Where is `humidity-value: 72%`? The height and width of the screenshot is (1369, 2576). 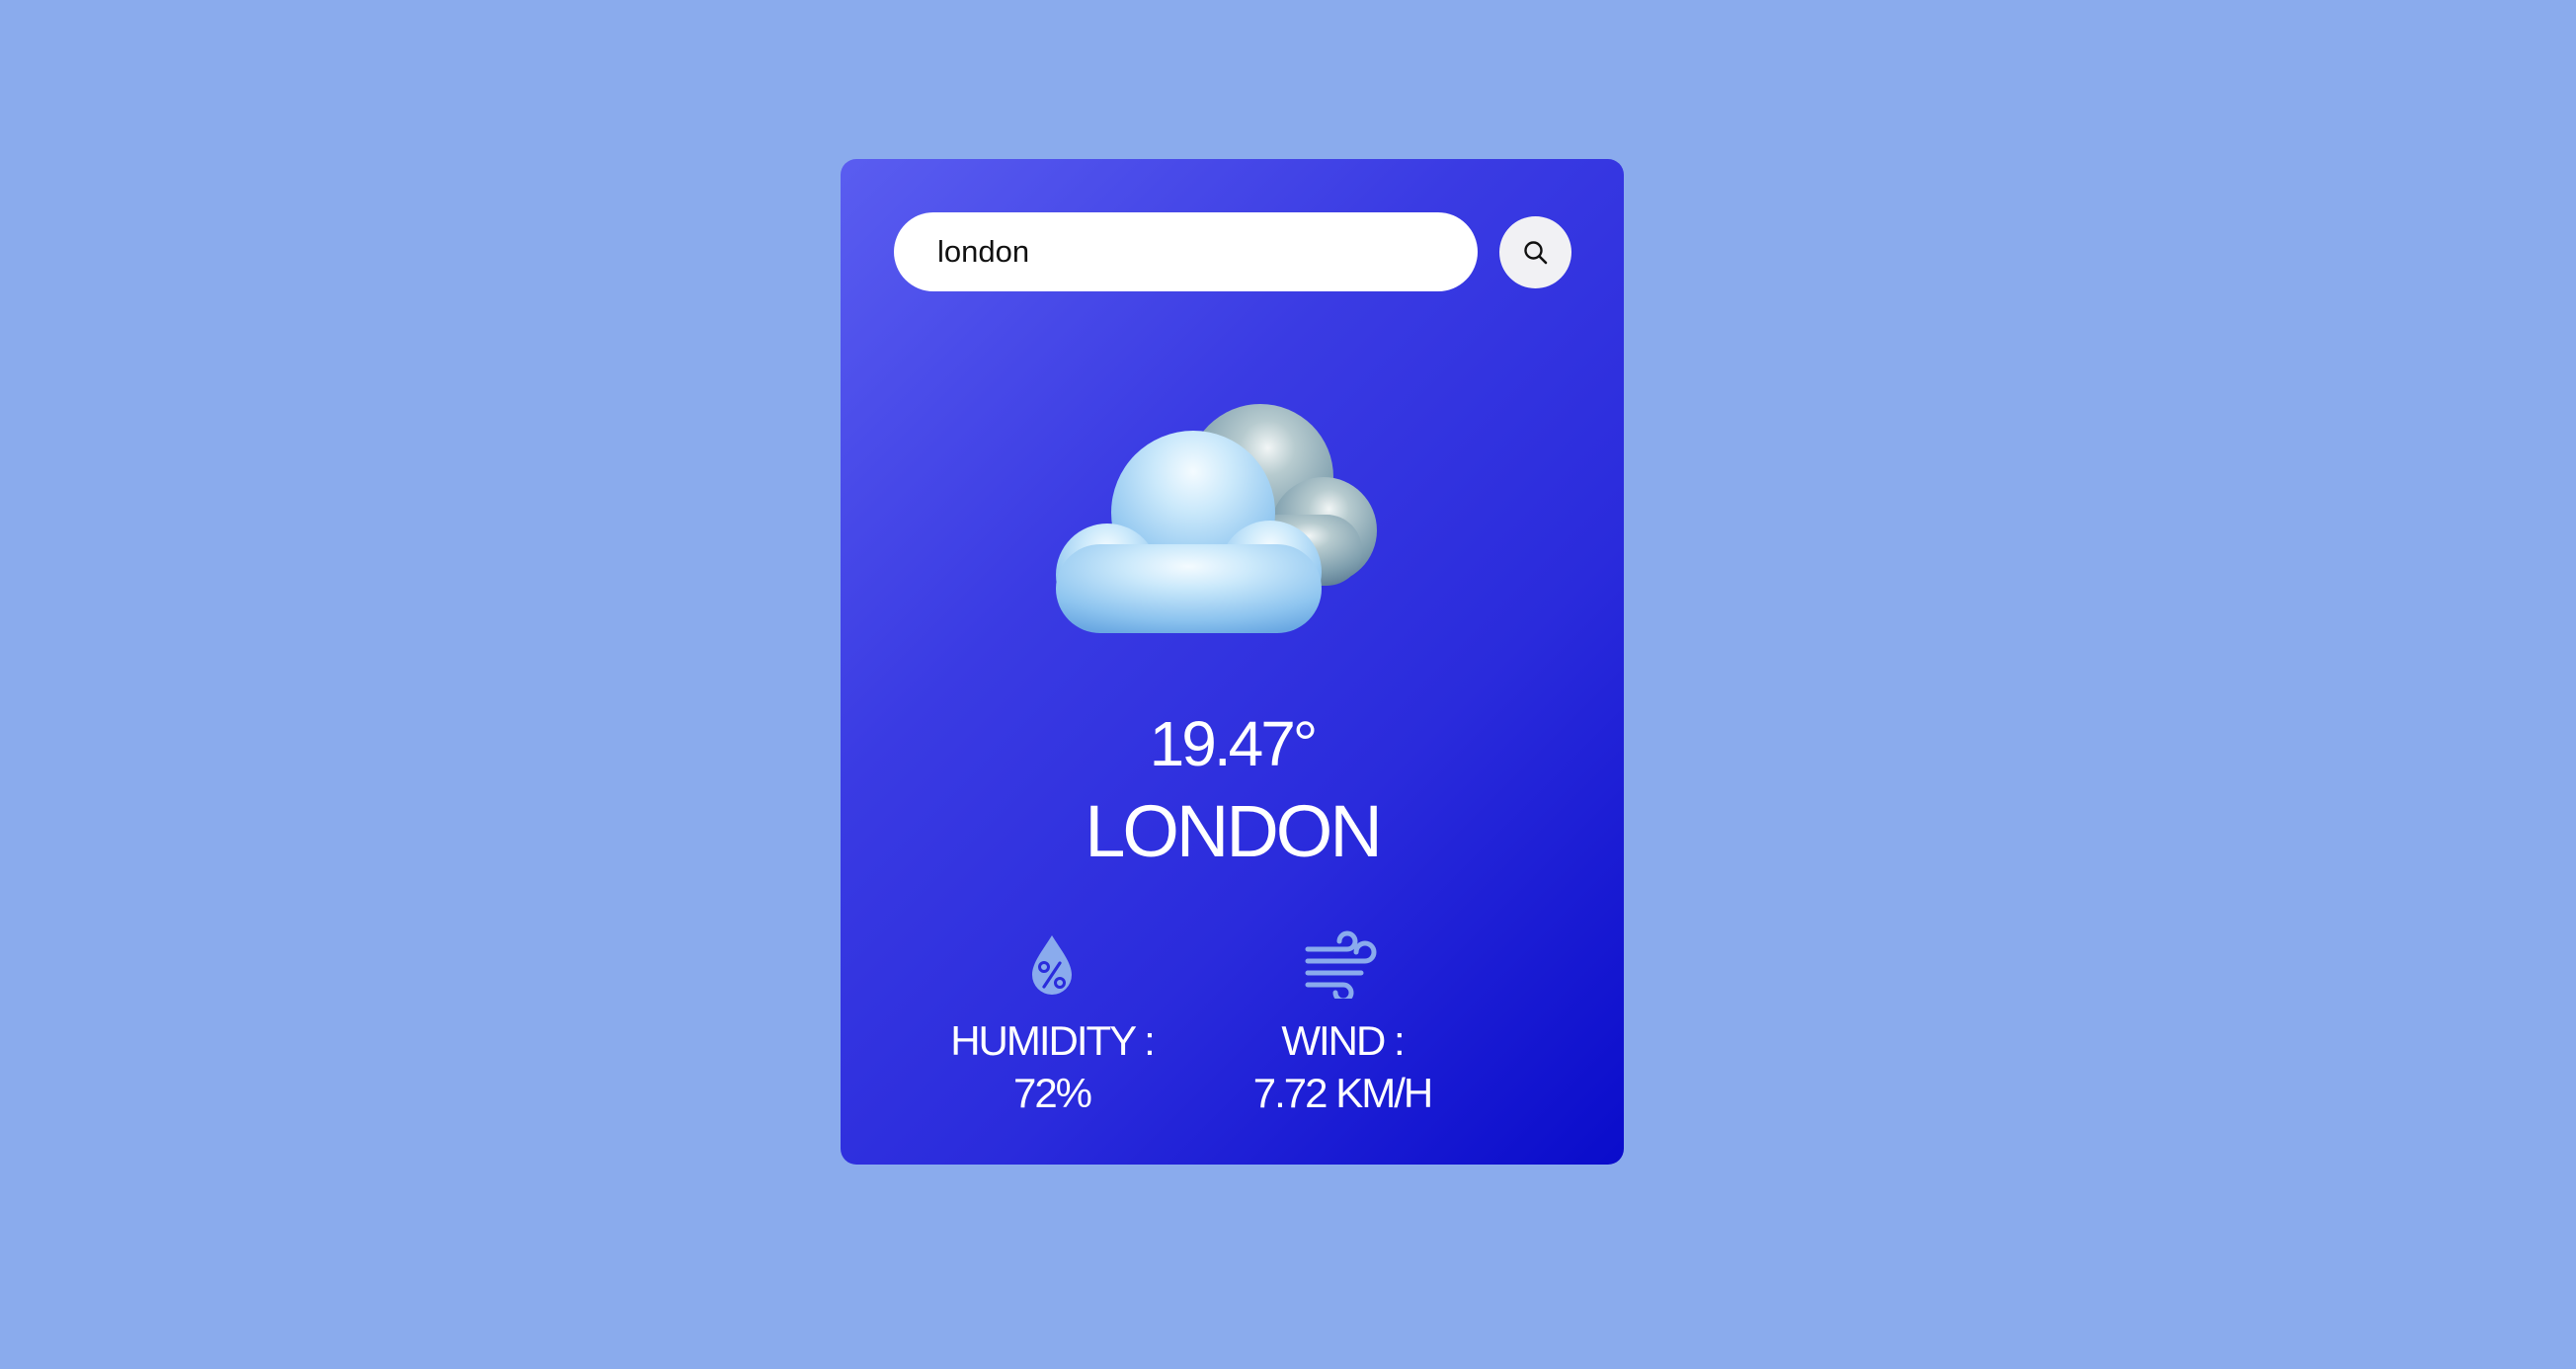
humidity-value: 72% is located at coordinates (1052, 1093).